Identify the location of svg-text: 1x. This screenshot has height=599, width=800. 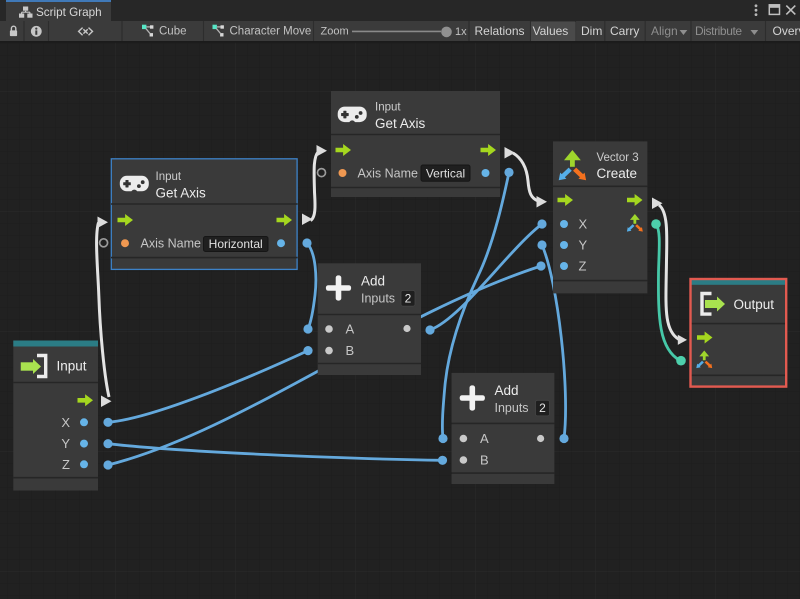
(461, 32).